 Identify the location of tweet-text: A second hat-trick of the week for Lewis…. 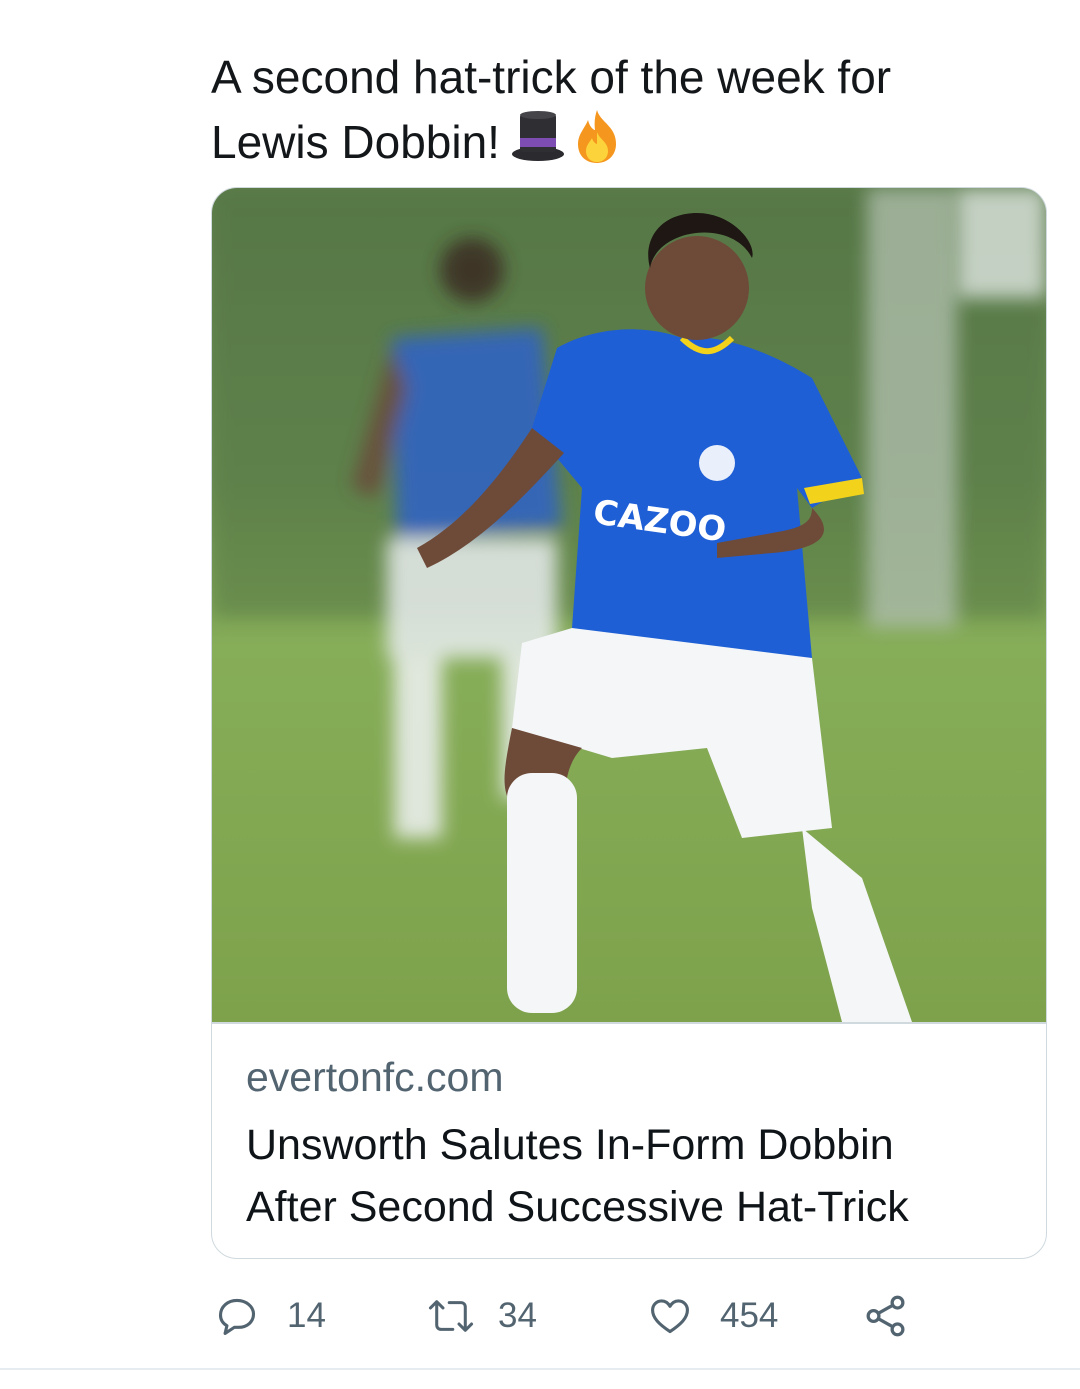
(611, 112).